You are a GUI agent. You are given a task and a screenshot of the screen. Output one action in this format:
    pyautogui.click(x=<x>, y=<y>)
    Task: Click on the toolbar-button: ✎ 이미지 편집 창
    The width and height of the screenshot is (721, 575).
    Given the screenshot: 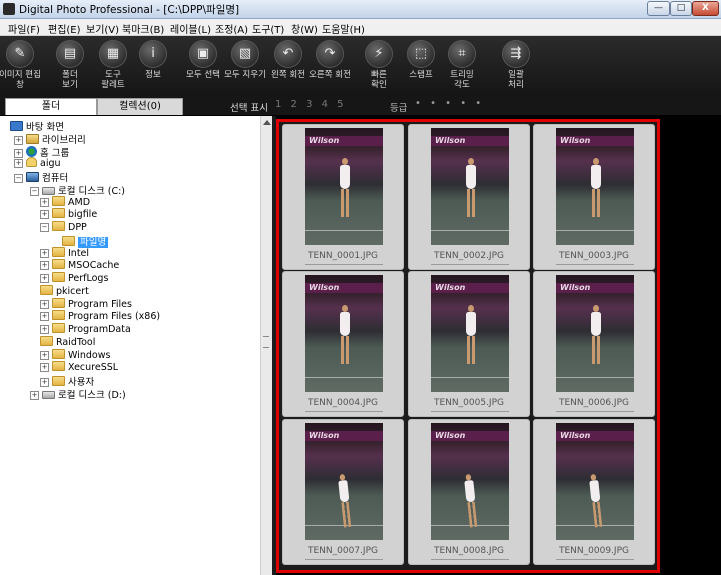 What is the action you would take?
    pyautogui.click(x=21, y=66)
    